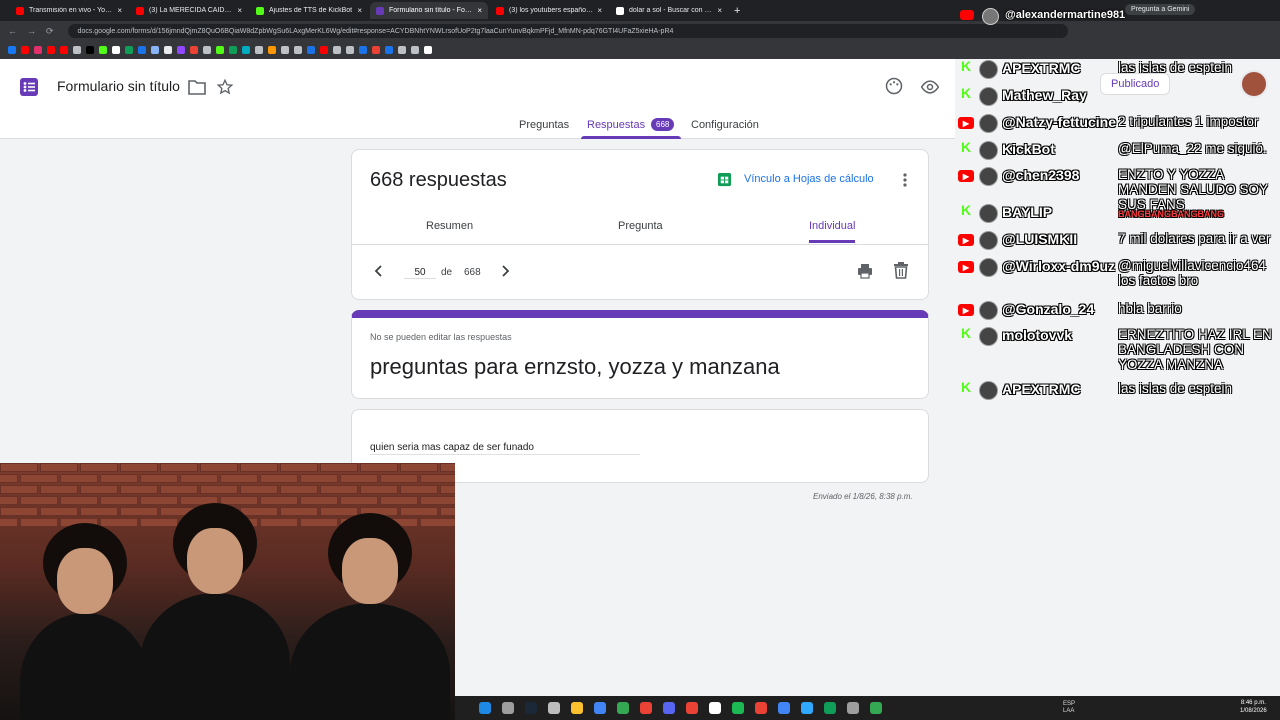  I want to click on folder-icon, so click(197, 87).